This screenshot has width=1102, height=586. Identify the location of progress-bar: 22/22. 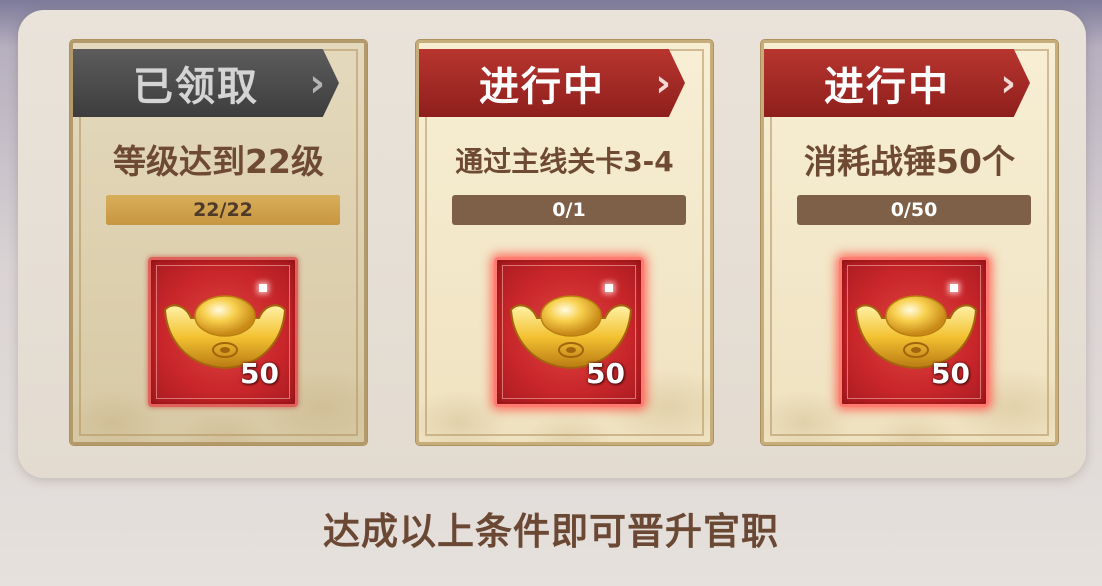
(223, 210).